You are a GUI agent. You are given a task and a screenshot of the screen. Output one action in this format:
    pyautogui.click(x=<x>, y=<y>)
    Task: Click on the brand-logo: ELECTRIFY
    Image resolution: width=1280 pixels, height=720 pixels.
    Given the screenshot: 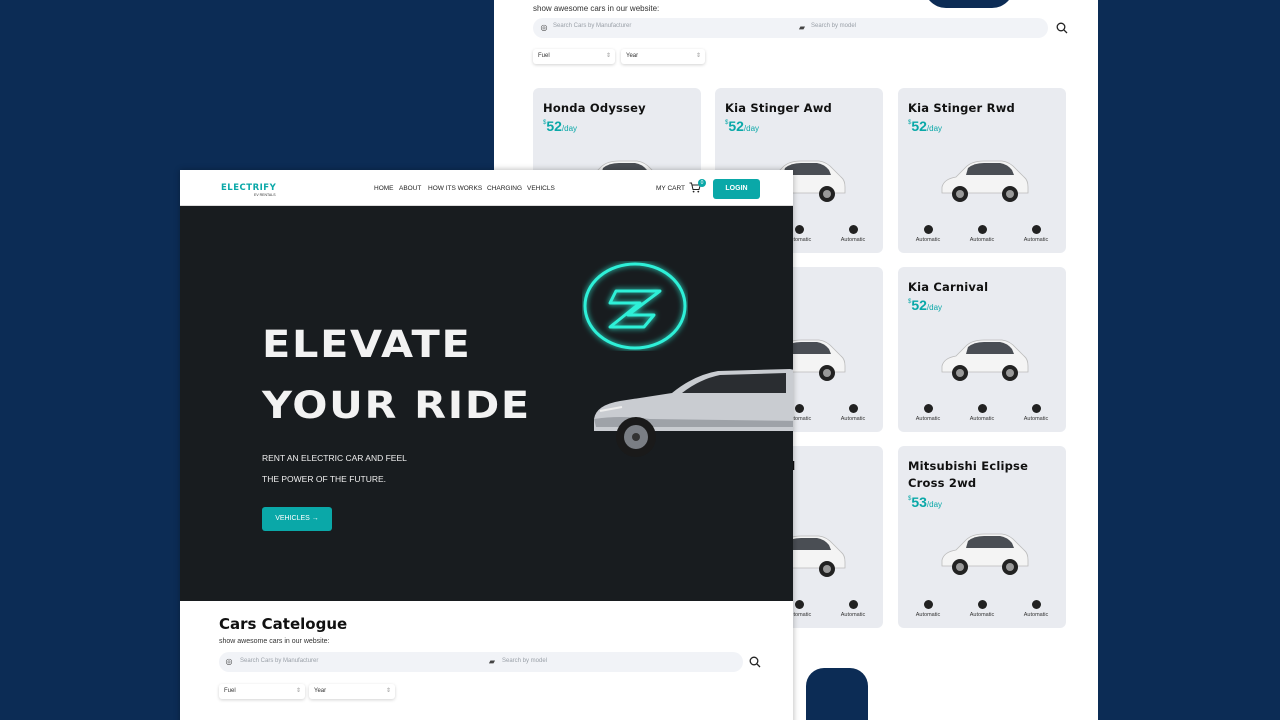 What is the action you would take?
    pyautogui.click(x=248, y=188)
    